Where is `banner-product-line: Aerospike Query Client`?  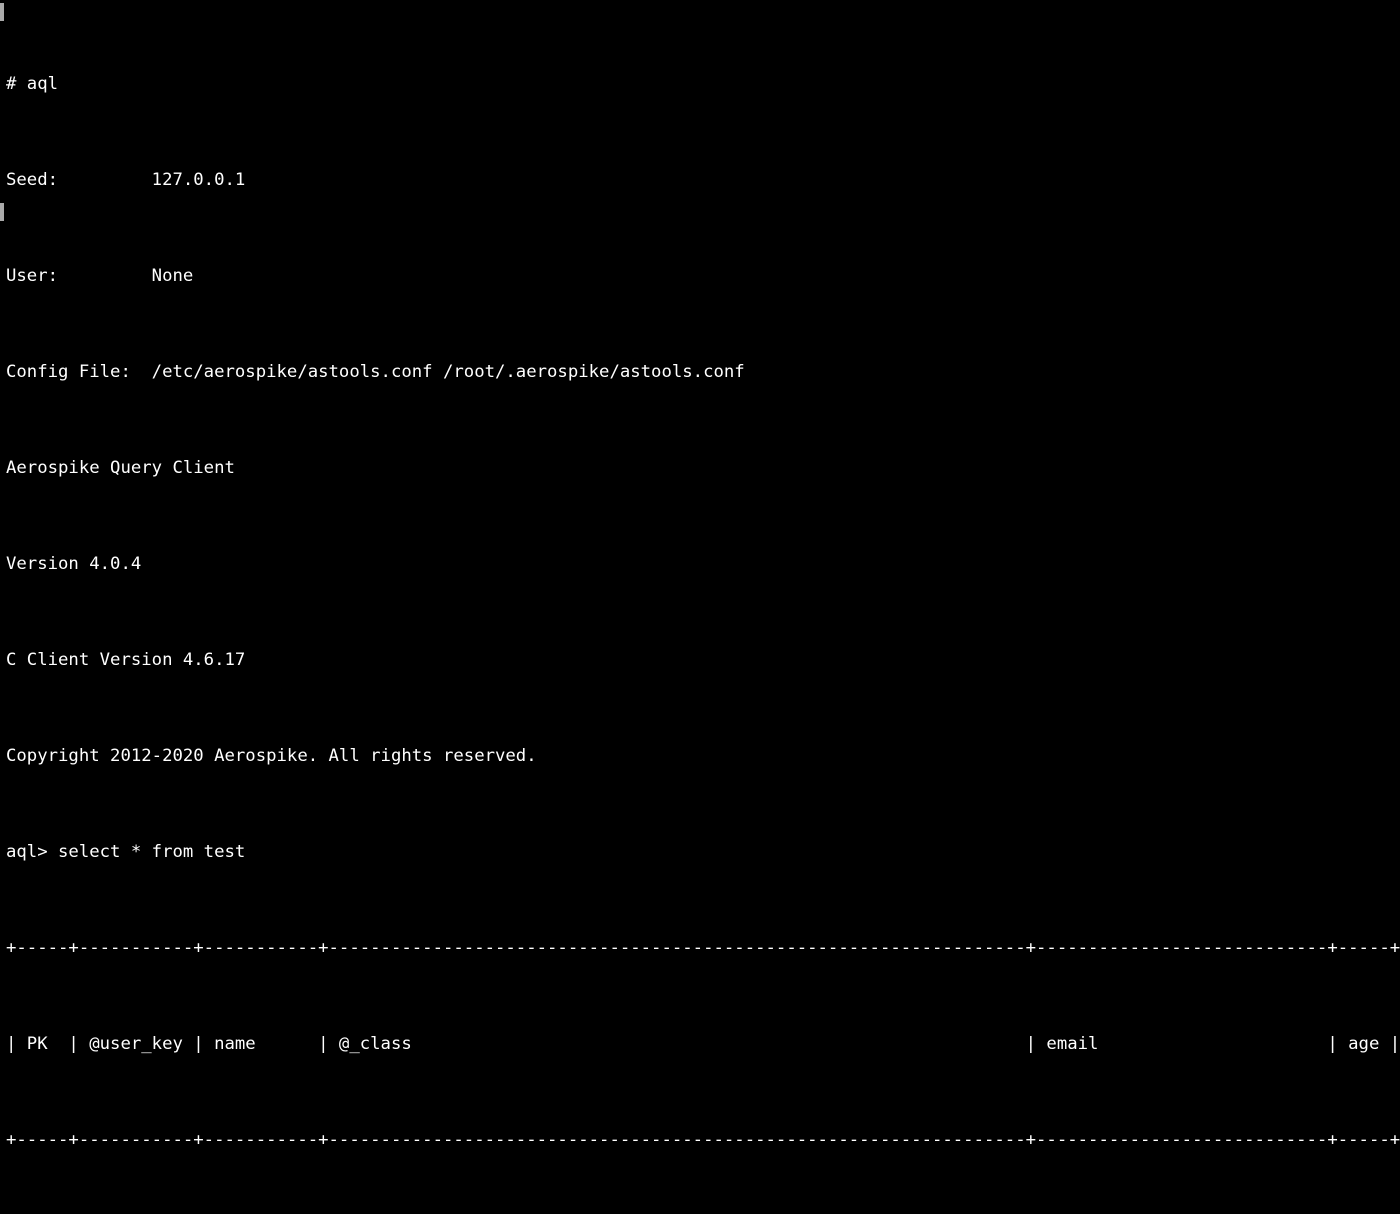
banner-product-line: Aerospike Query Client is located at coordinates (120, 468).